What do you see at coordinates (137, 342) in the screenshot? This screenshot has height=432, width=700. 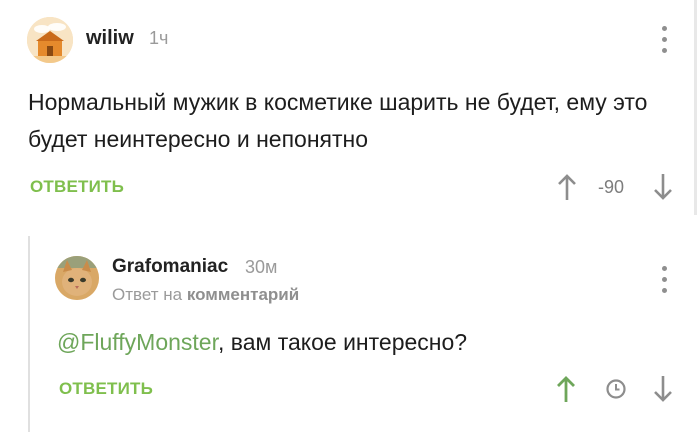 I see `mention-link: @FluffyMonster` at bounding box center [137, 342].